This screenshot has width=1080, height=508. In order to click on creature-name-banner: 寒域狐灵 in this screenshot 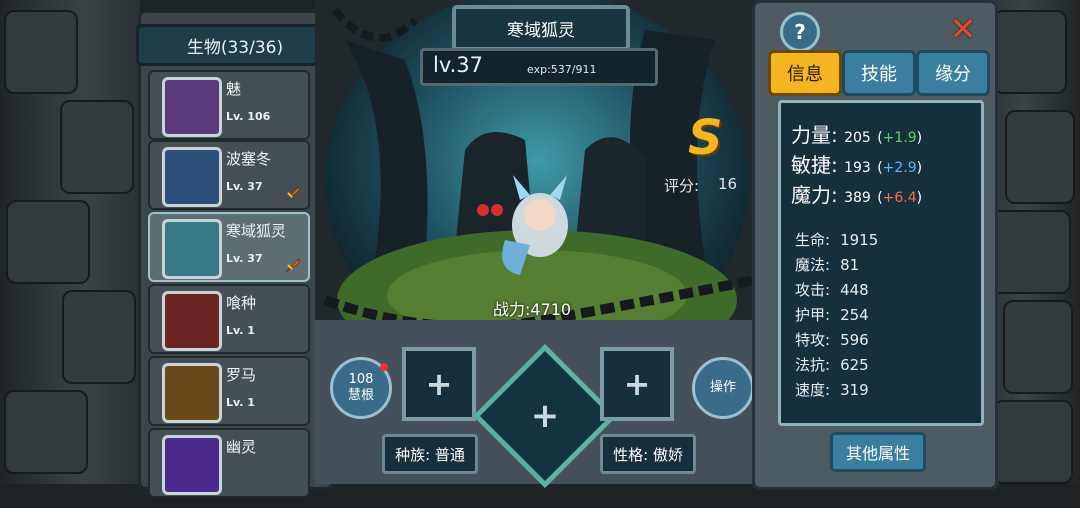, I will do `click(541, 28)`.